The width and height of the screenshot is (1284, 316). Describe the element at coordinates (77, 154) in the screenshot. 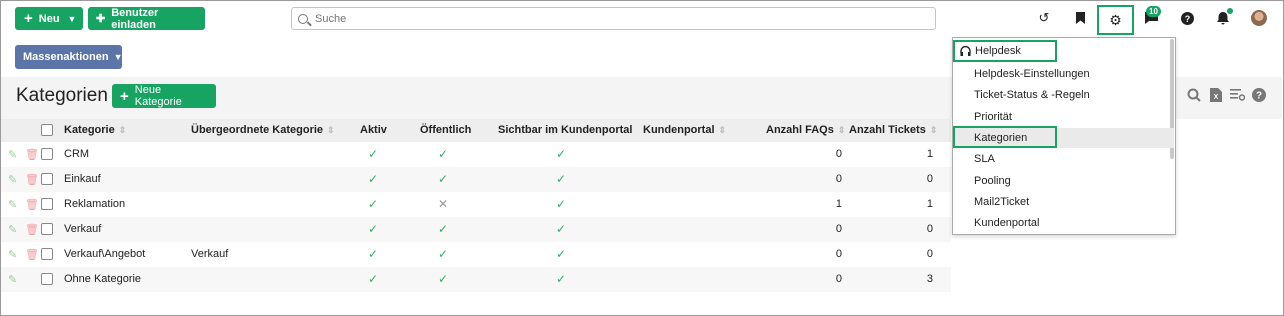

I see `cell-category: CRM` at that location.